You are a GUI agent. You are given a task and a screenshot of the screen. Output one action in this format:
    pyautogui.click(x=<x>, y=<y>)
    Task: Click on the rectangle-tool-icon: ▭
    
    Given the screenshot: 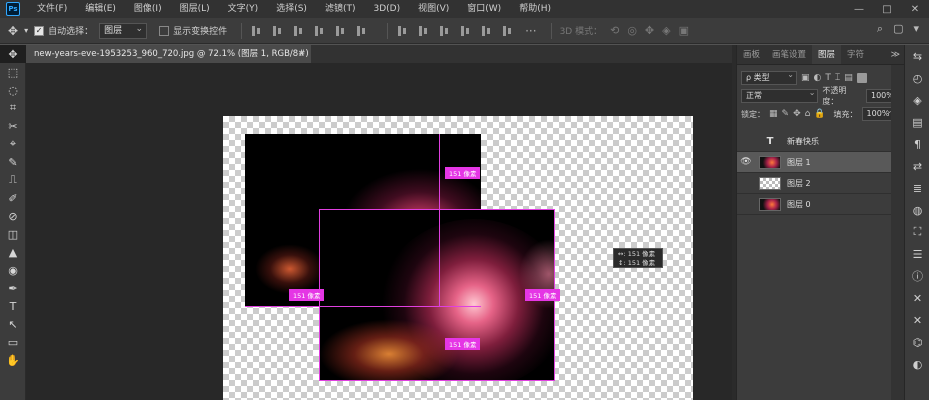 What is the action you would take?
    pyautogui.click(x=13, y=342)
    